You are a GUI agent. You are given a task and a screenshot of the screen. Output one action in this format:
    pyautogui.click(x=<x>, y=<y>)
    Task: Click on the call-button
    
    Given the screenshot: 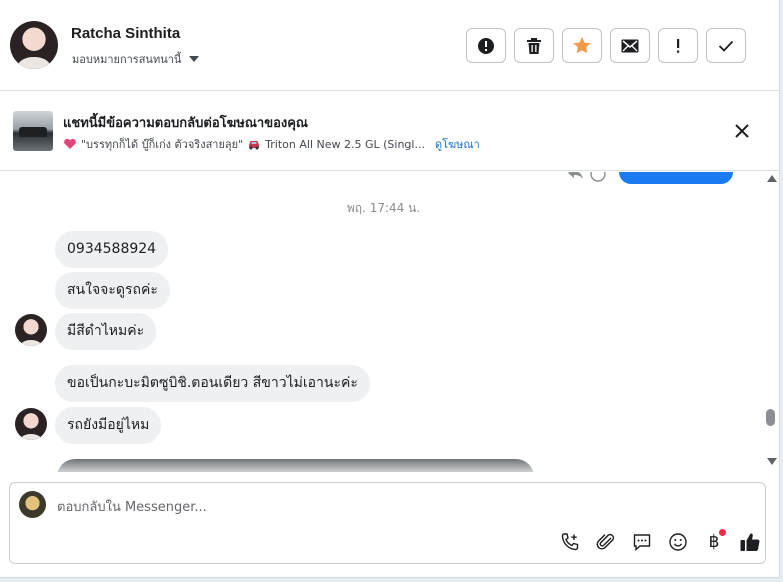 What is the action you would take?
    pyautogui.click(x=570, y=542)
    